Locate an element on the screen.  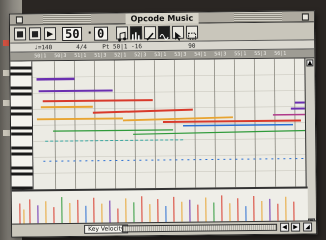
ruler-tick: 51|1 is located at coordinates (80, 55).